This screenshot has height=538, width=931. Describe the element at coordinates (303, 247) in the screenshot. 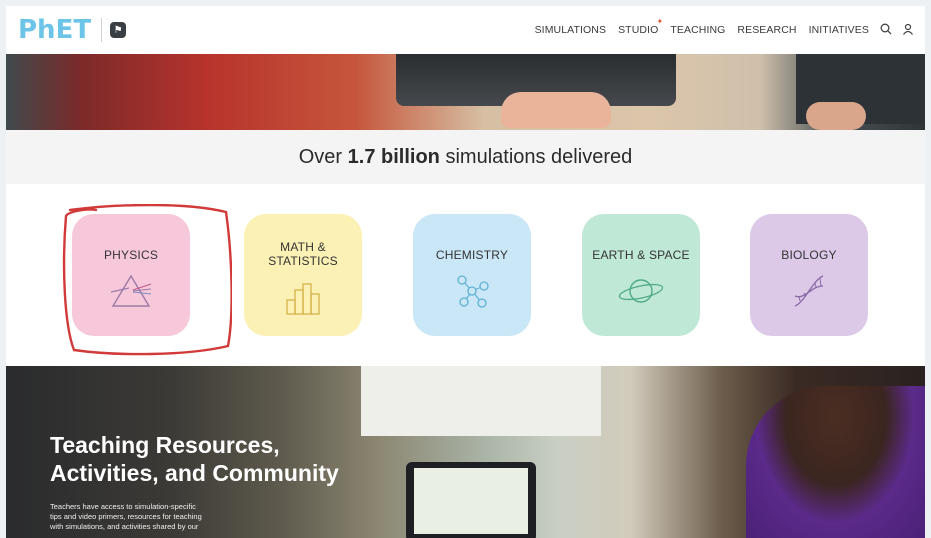

I see `subject-label-line1: MATH &` at that location.